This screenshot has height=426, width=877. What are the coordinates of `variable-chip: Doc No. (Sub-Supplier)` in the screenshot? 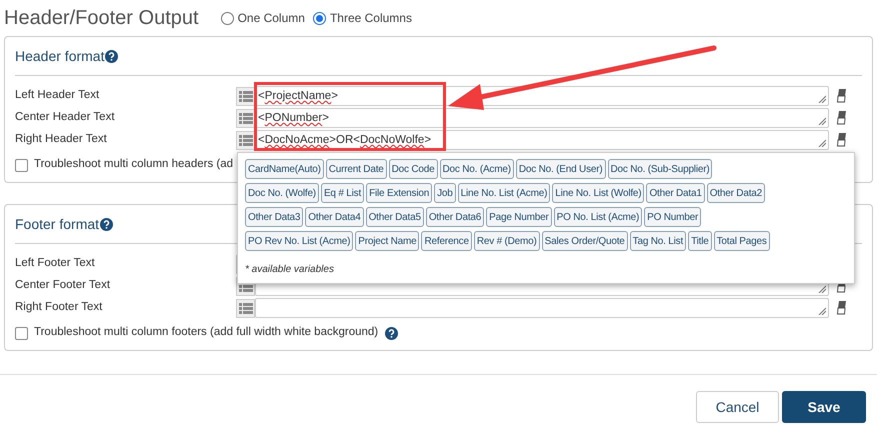 It's located at (660, 169).